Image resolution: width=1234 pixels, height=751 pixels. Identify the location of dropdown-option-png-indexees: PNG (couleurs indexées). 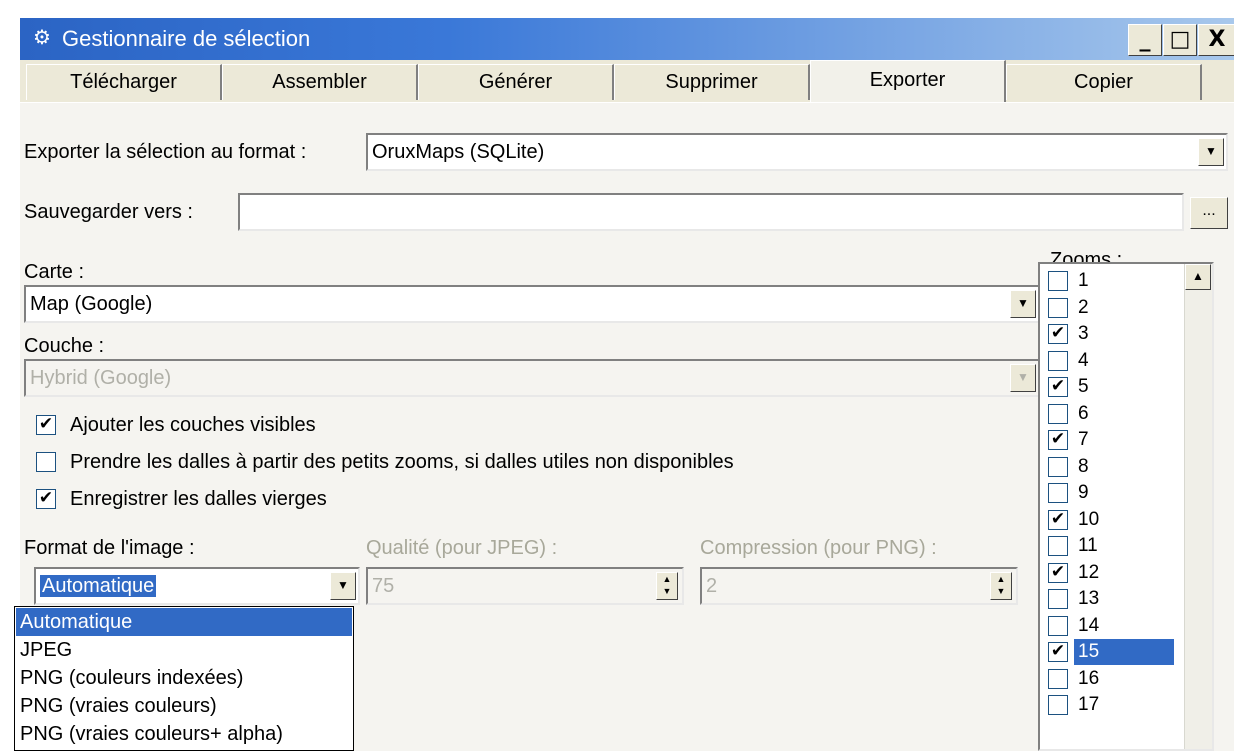
(184, 678).